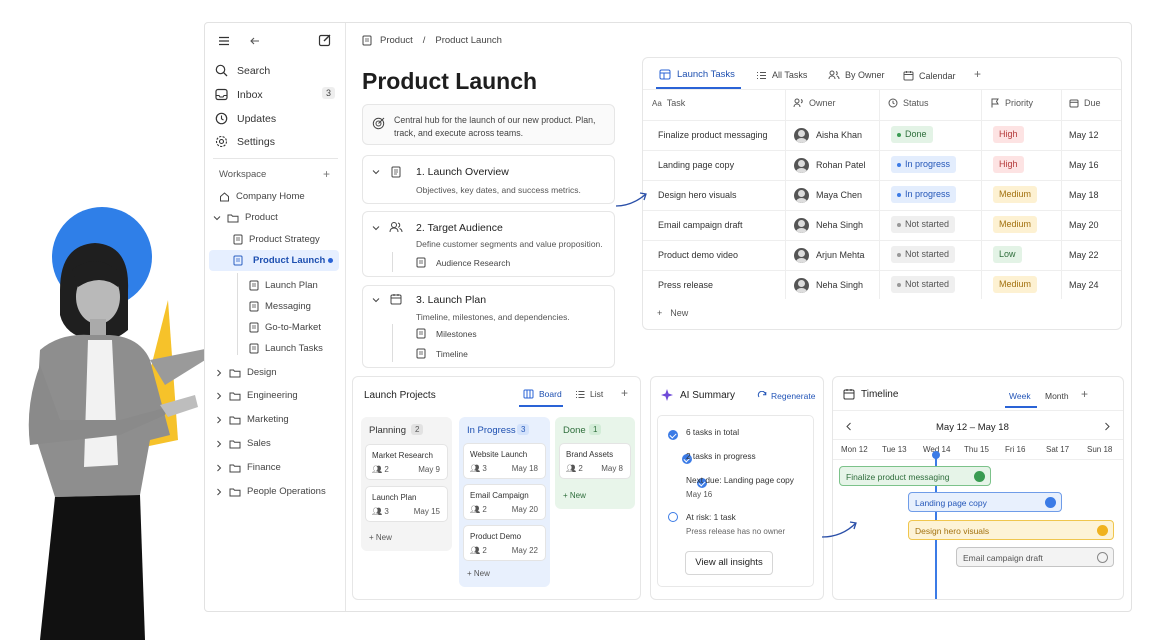  Describe the element at coordinates (595, 461) in the screenshot. I see `project-card: Brand Assets 👥︎ 2 May 8` at that location.